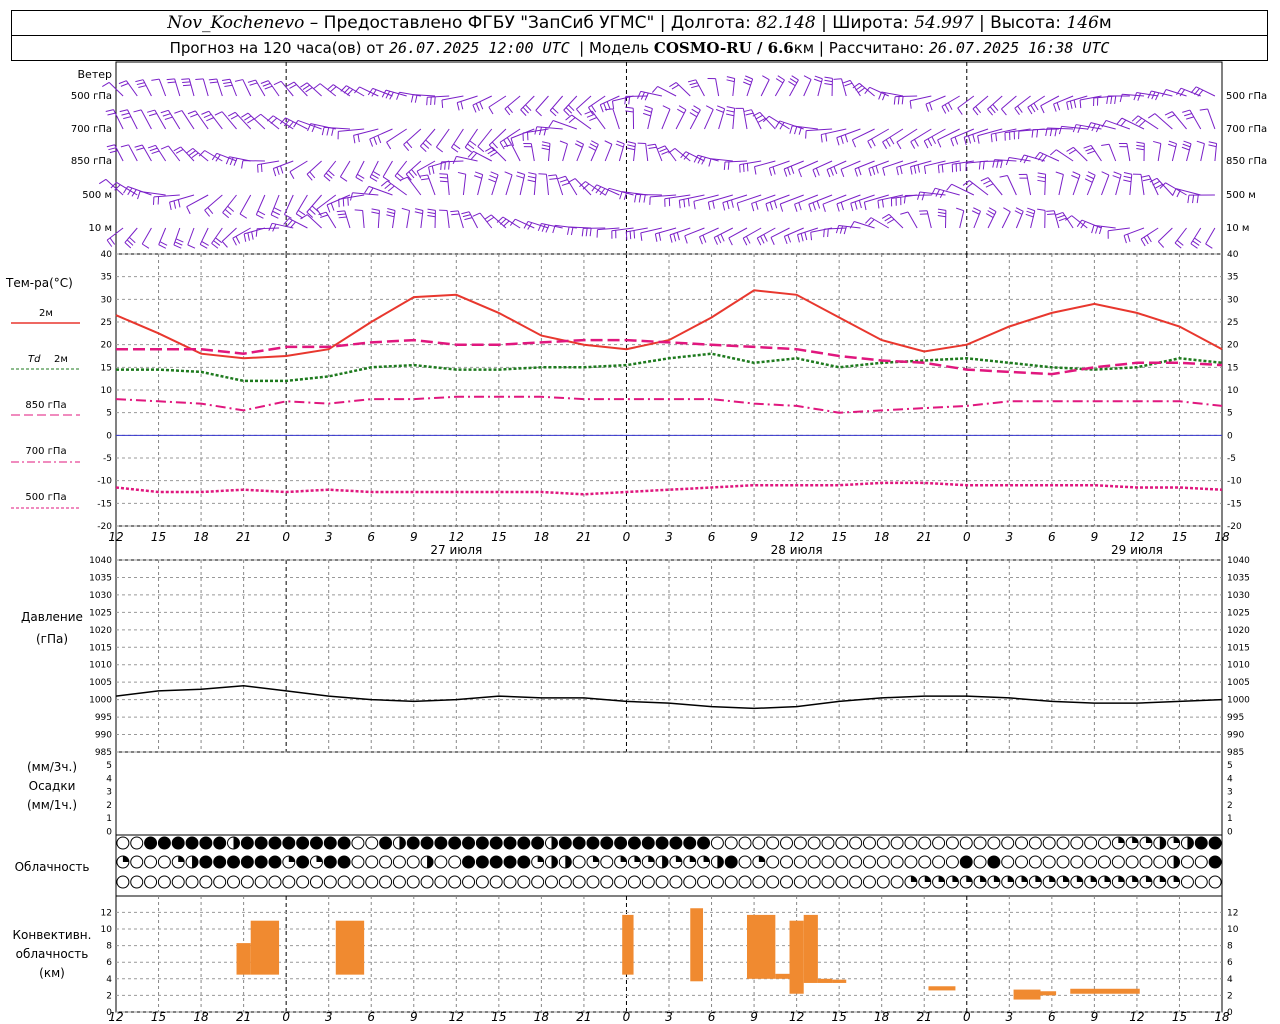 The height and width of the screenshot is (1024, 1280). Describe the element at coordinates (882, 537) in the screenshot. I see `hour-tick-label: 18` at that location.